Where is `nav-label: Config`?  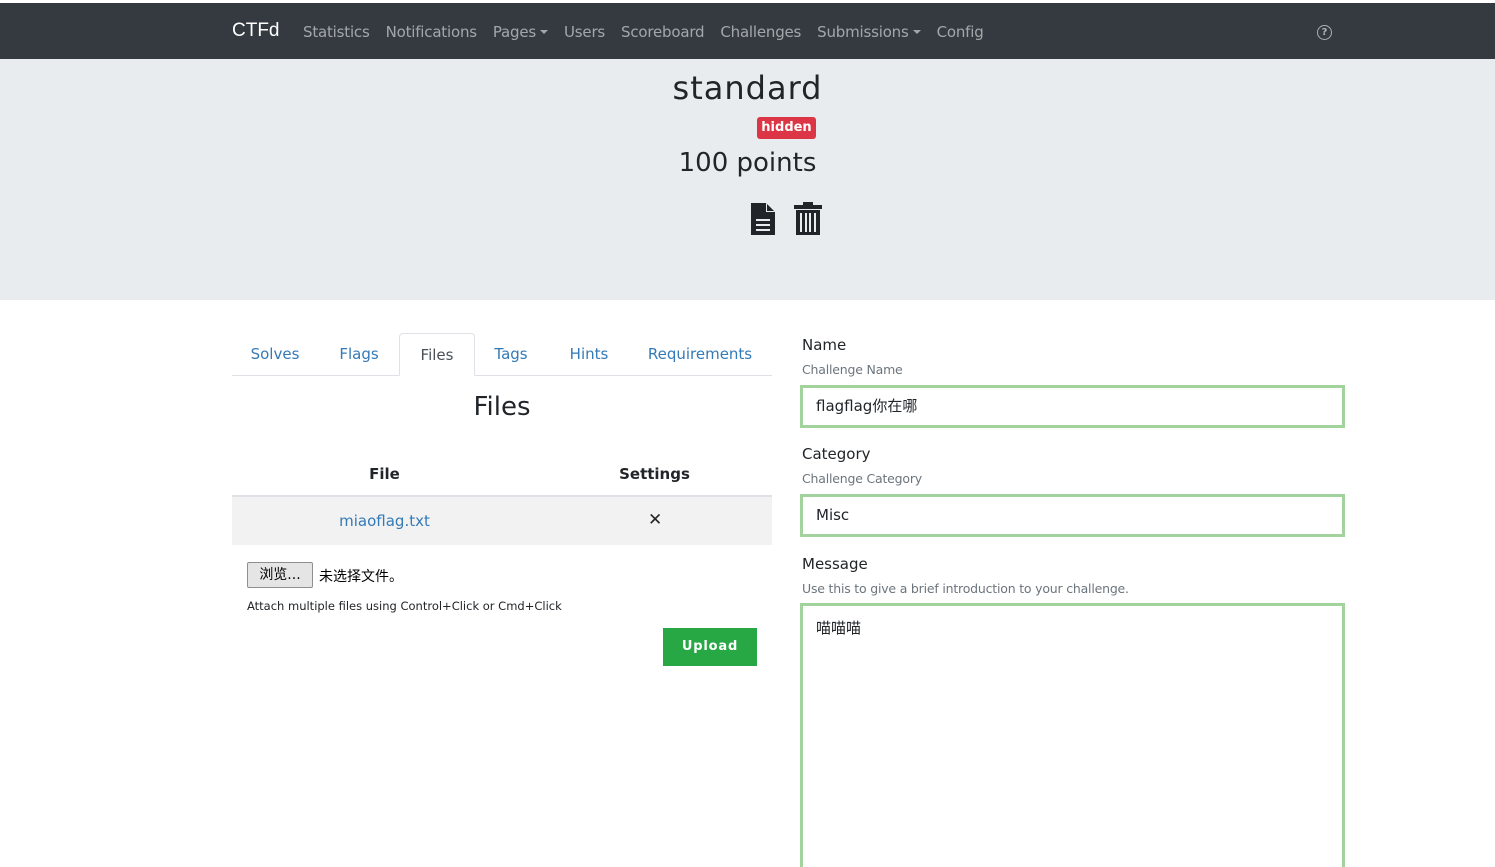 nav-label: Config is located at coordinates (960, 32).